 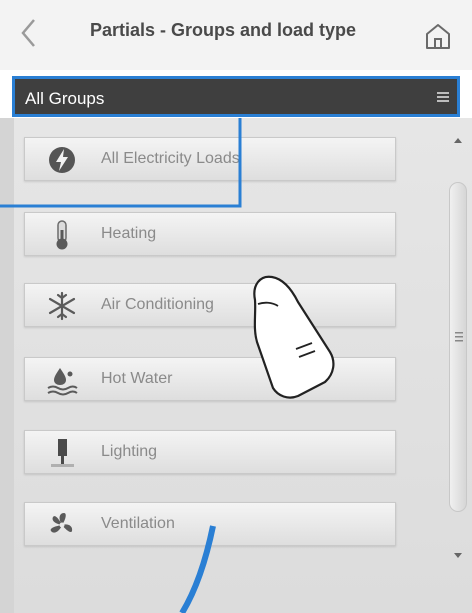 I want to click on list-item-label: Heating, so click(x=129, y=233).